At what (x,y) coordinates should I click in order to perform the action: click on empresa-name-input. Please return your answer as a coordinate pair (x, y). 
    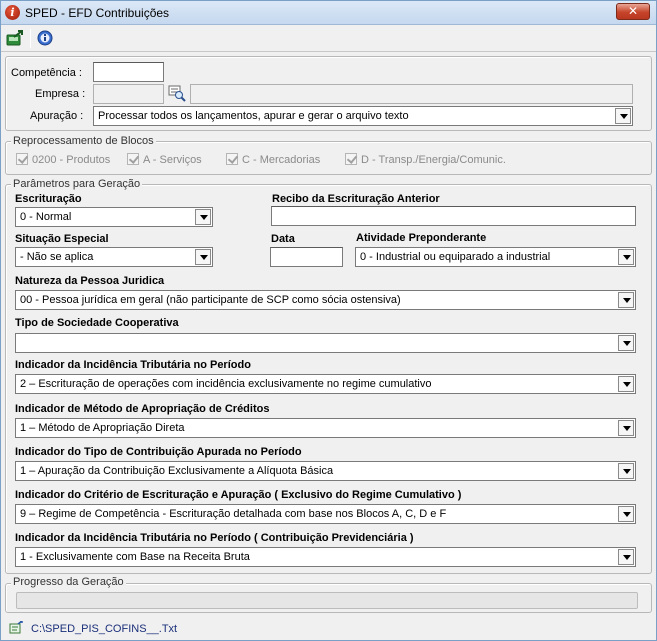
    Looking at the image, I should click on (411, 94).